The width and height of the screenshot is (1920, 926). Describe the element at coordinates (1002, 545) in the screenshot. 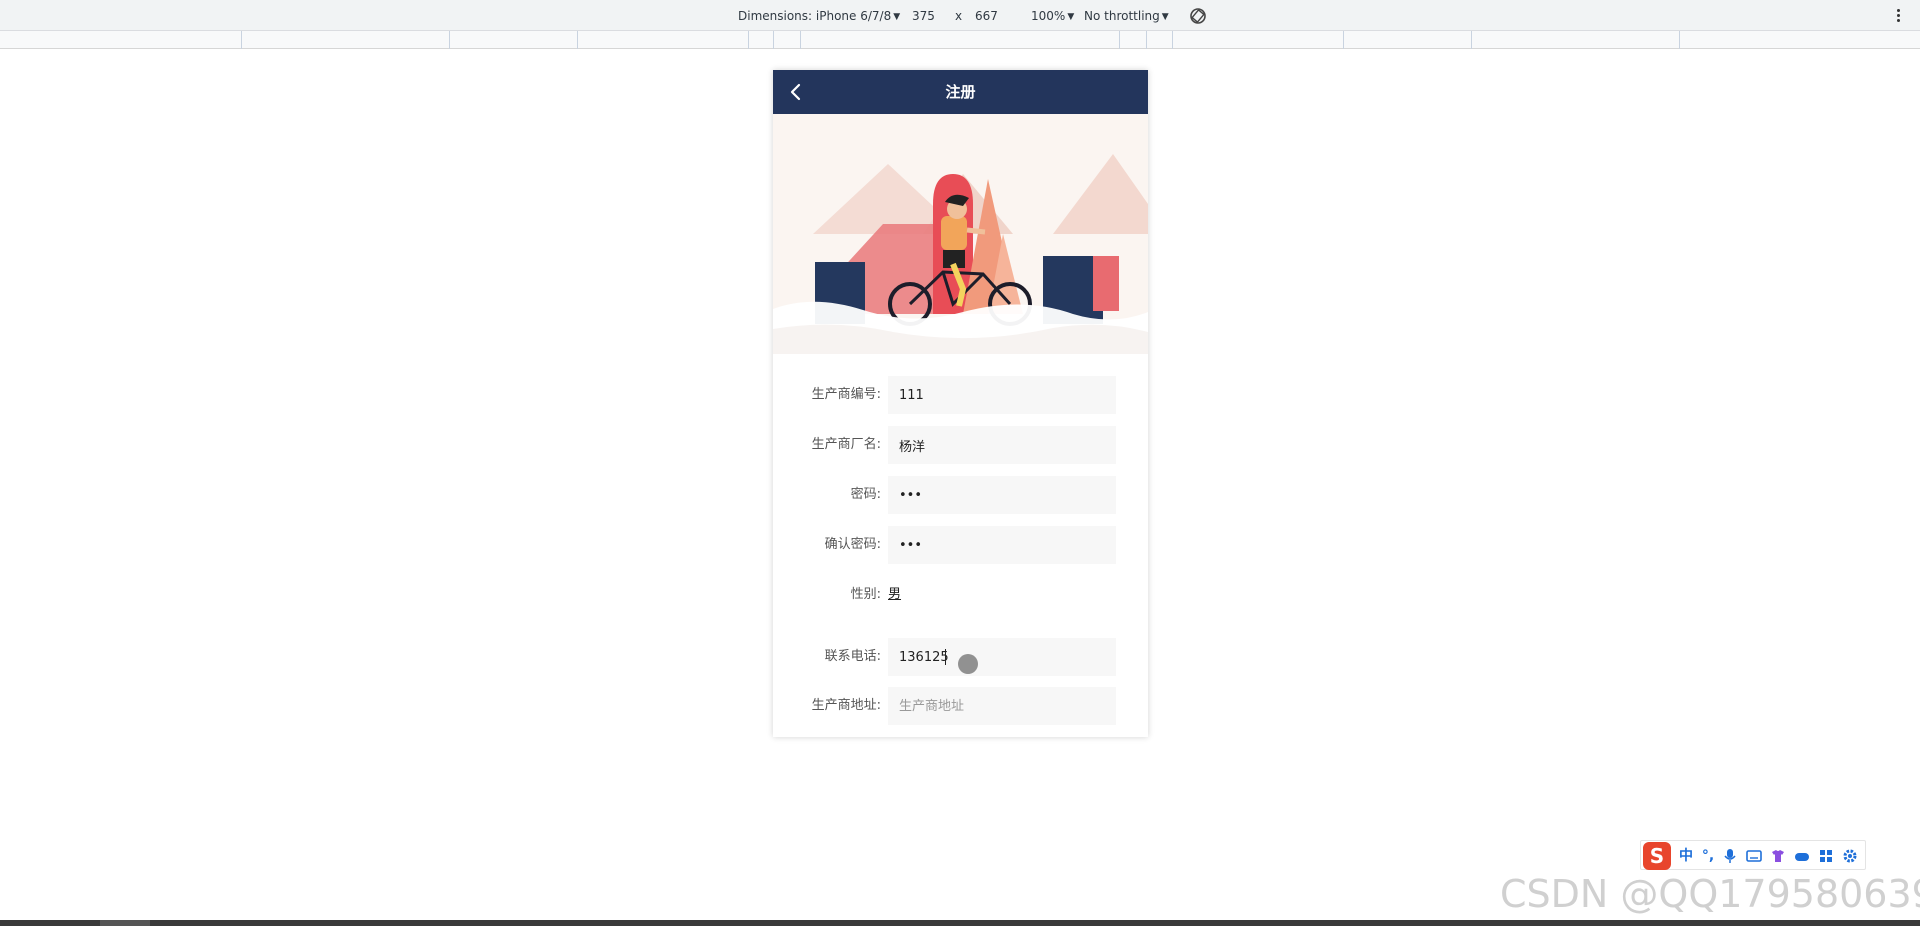

I see `confirm-password-input` at that location.